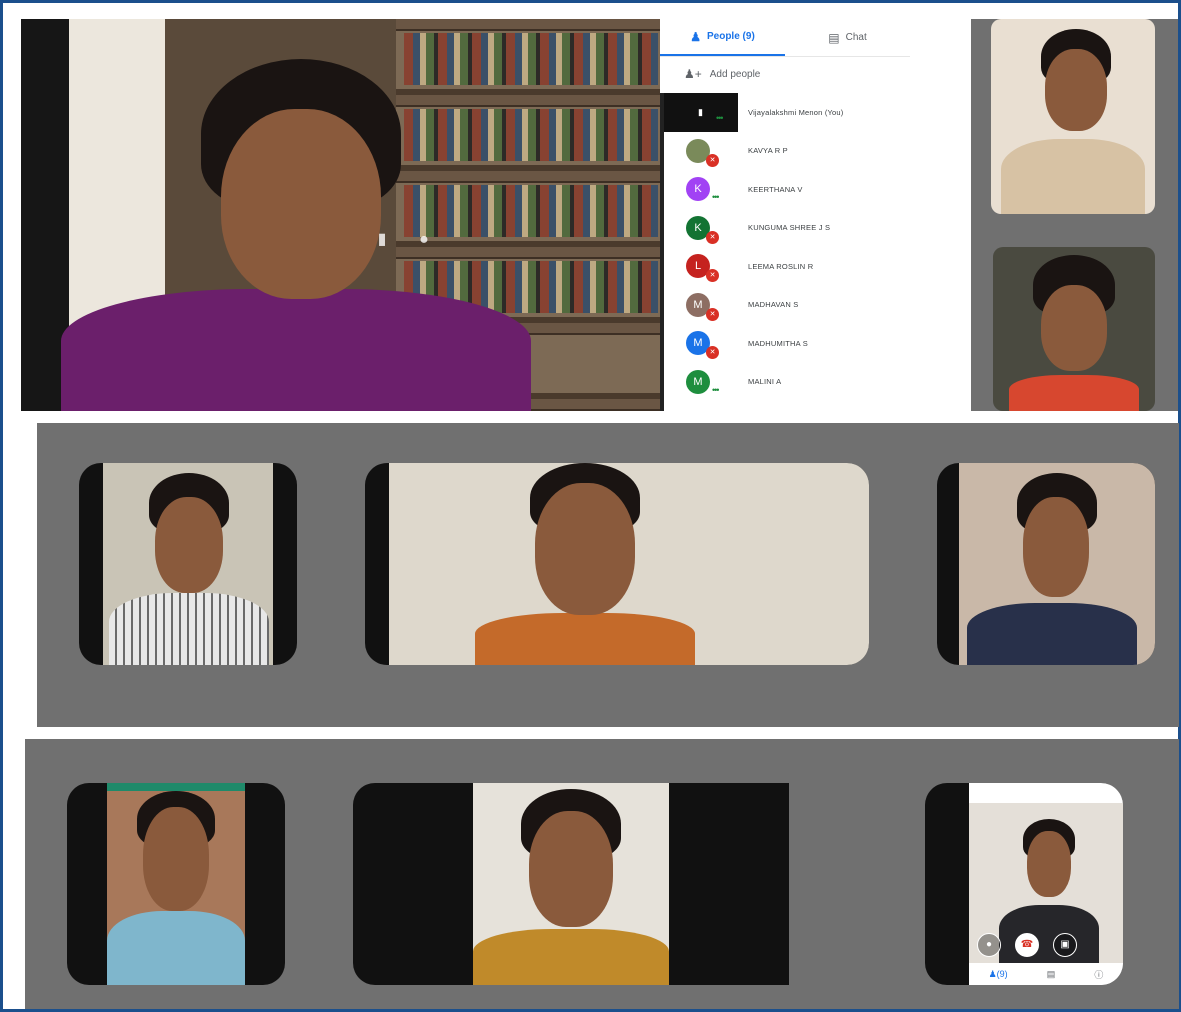 This screenshot has width=1181, height=1012. What do you see at coordinates (781, 266) in the screenshot?
I see `participant-name: LEEMA ROSLIN R` at bounding box center [781, 266].